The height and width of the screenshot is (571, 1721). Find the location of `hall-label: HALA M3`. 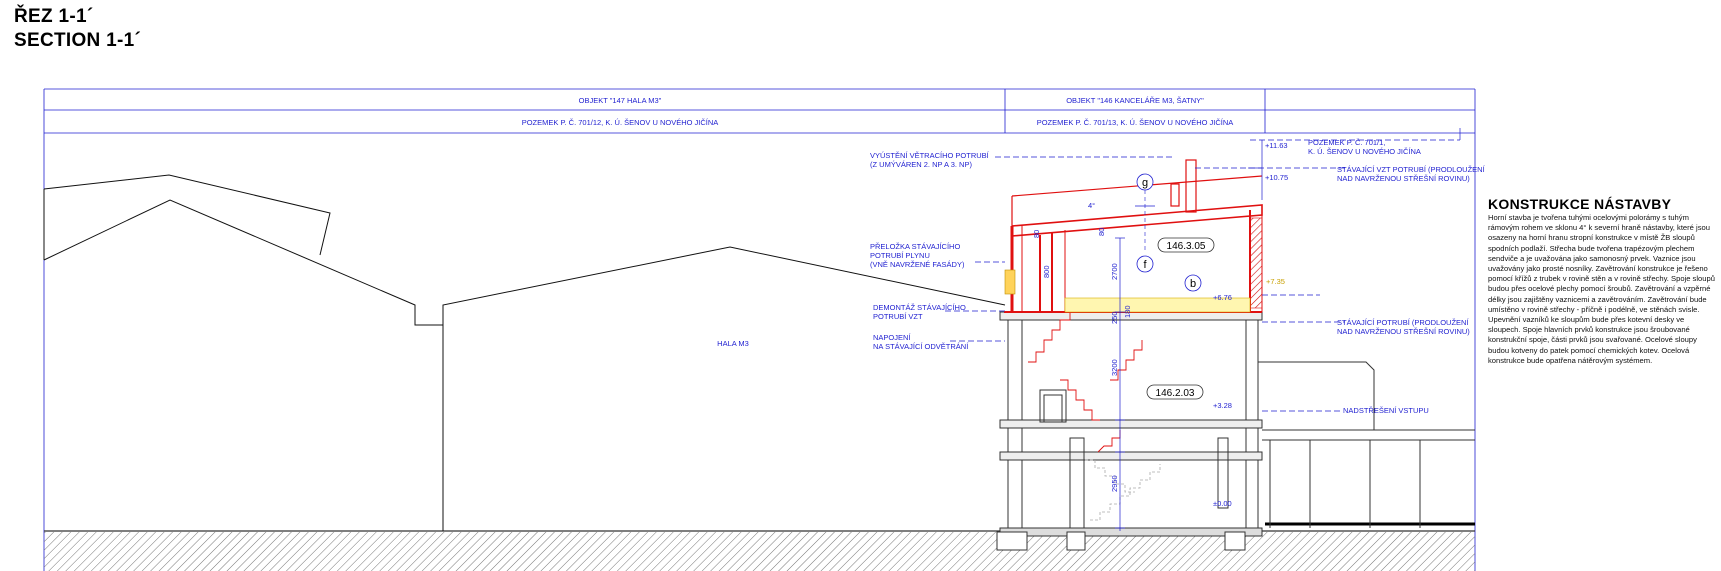

hall-label: HALA M3 is located at coordinates (733, 343).